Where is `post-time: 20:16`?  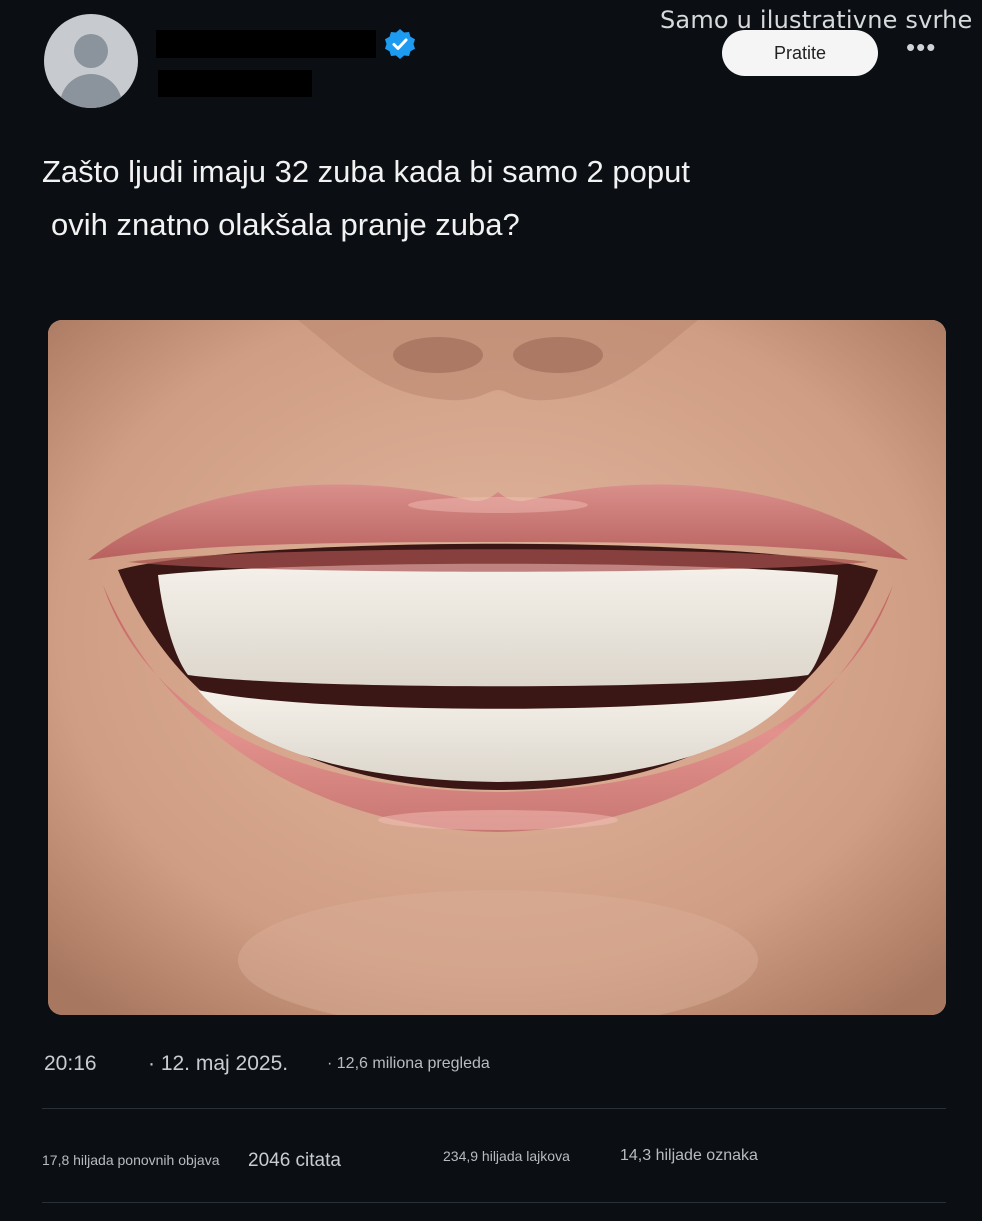
post-time: 20:16 is located at coordinates (70, 1064).